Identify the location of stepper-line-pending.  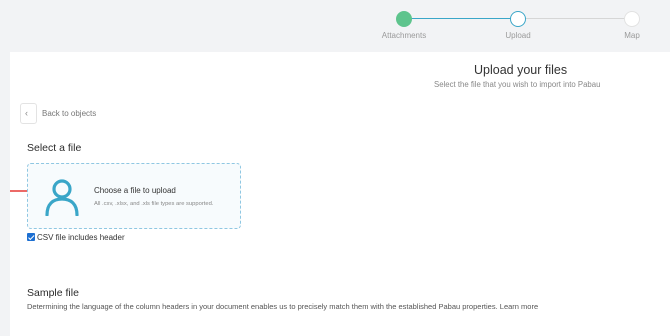
(575, 18).